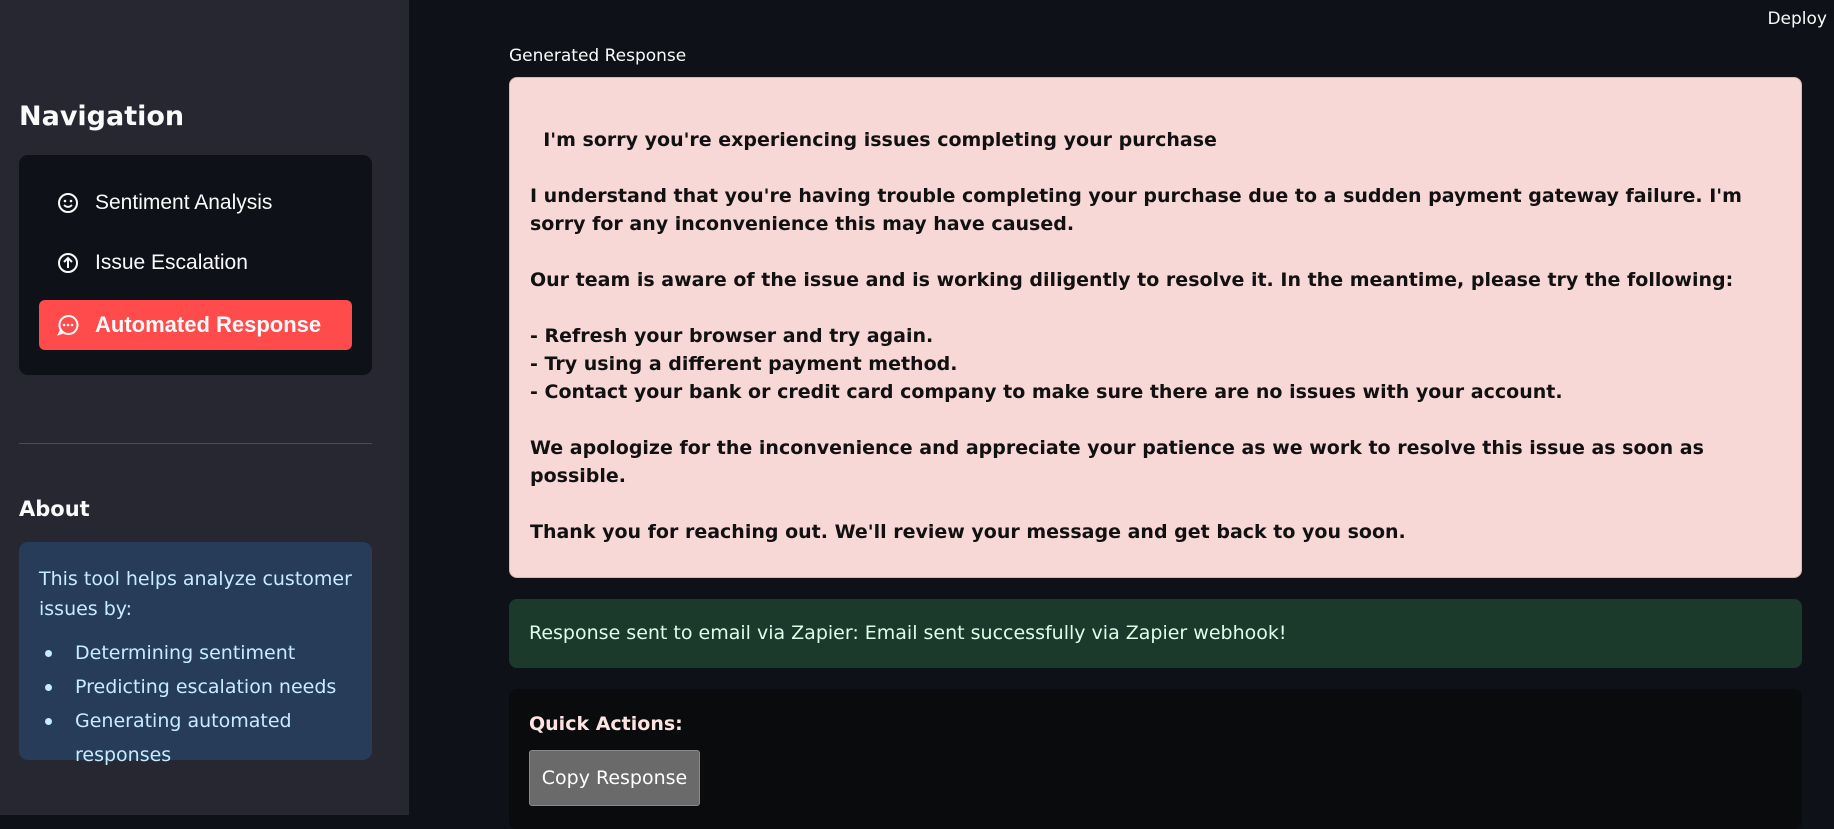  I want to click on list-item: Determining sentiment, so click(195, 653).